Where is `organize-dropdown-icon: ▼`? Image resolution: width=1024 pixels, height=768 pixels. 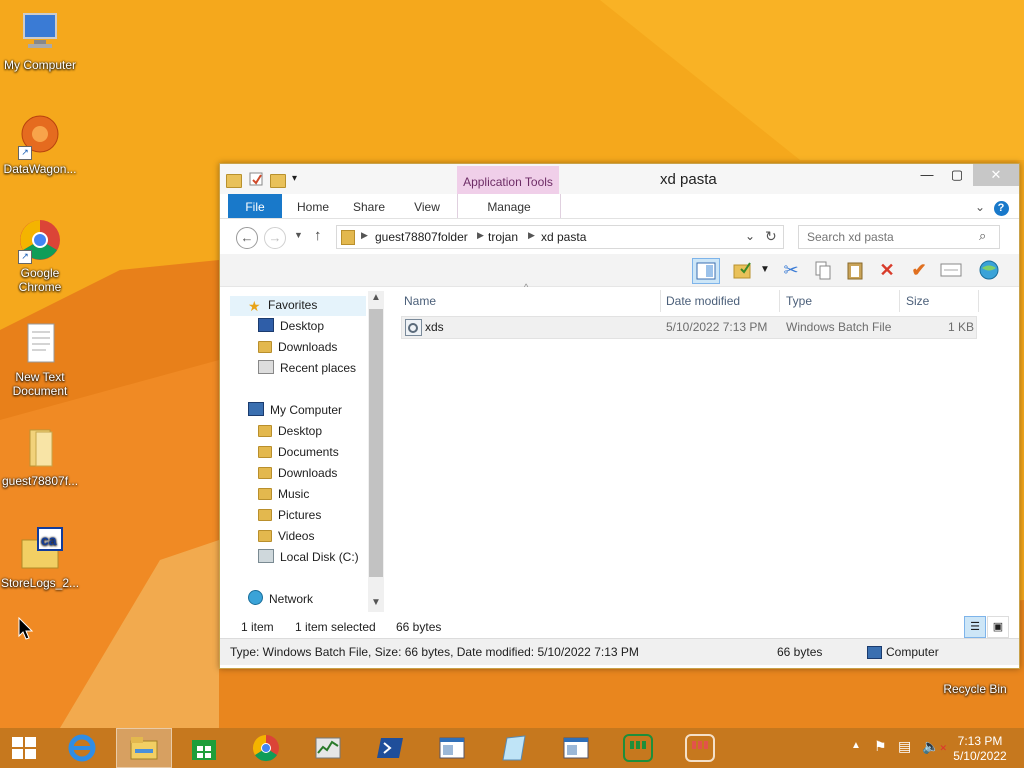 organize-dropdown-icon: ▼ is located at coordinates (765, 270).